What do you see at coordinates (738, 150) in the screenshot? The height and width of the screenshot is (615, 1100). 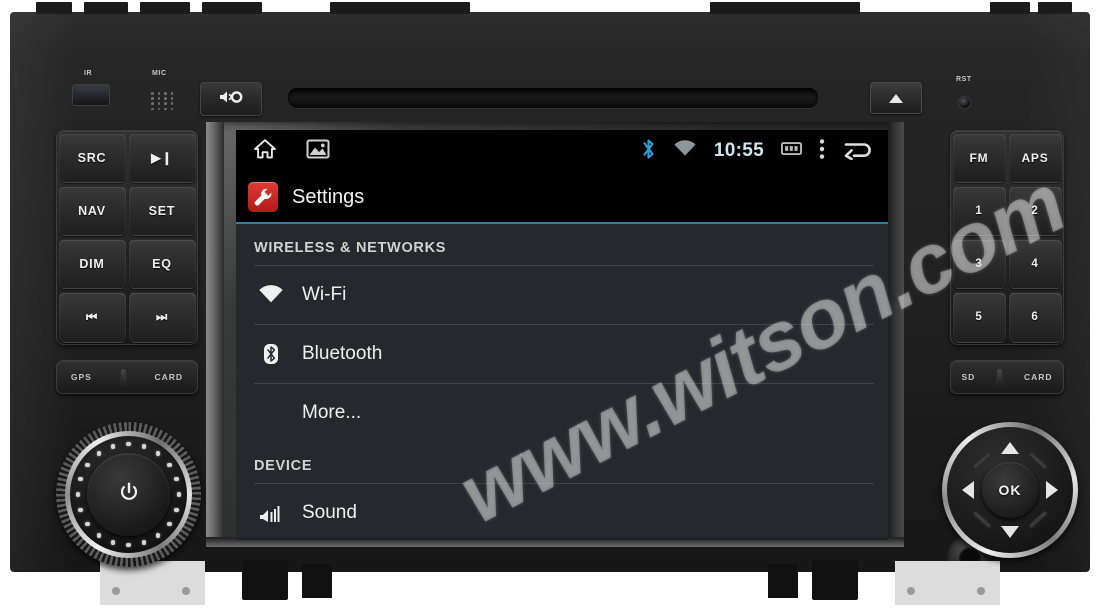 I see `status-clock: 10:55` at bounding box center [738, 150].